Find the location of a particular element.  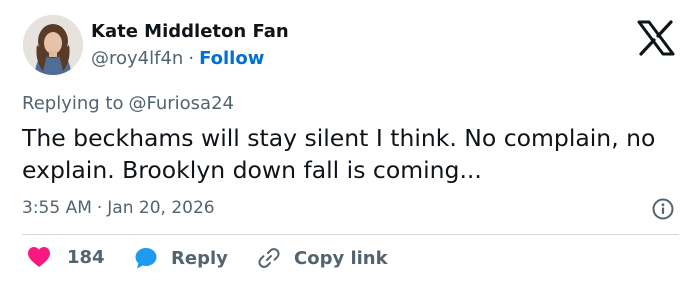

copy-link-button: Copy link is located at coordinates (322, 258).